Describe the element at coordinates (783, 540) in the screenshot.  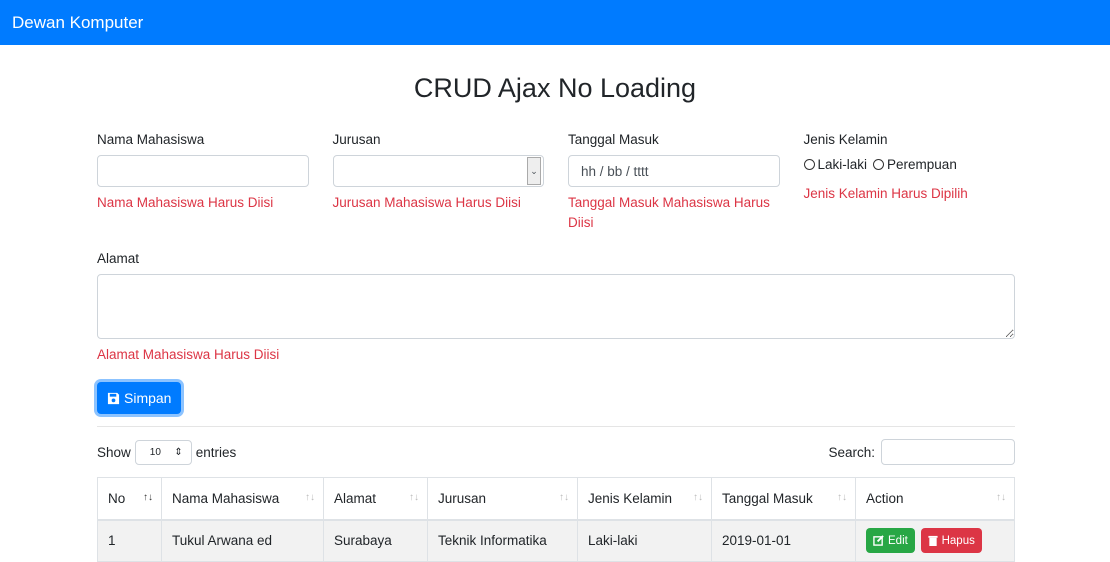
I see `cell-tanggal: 2019-01-01` at that location.